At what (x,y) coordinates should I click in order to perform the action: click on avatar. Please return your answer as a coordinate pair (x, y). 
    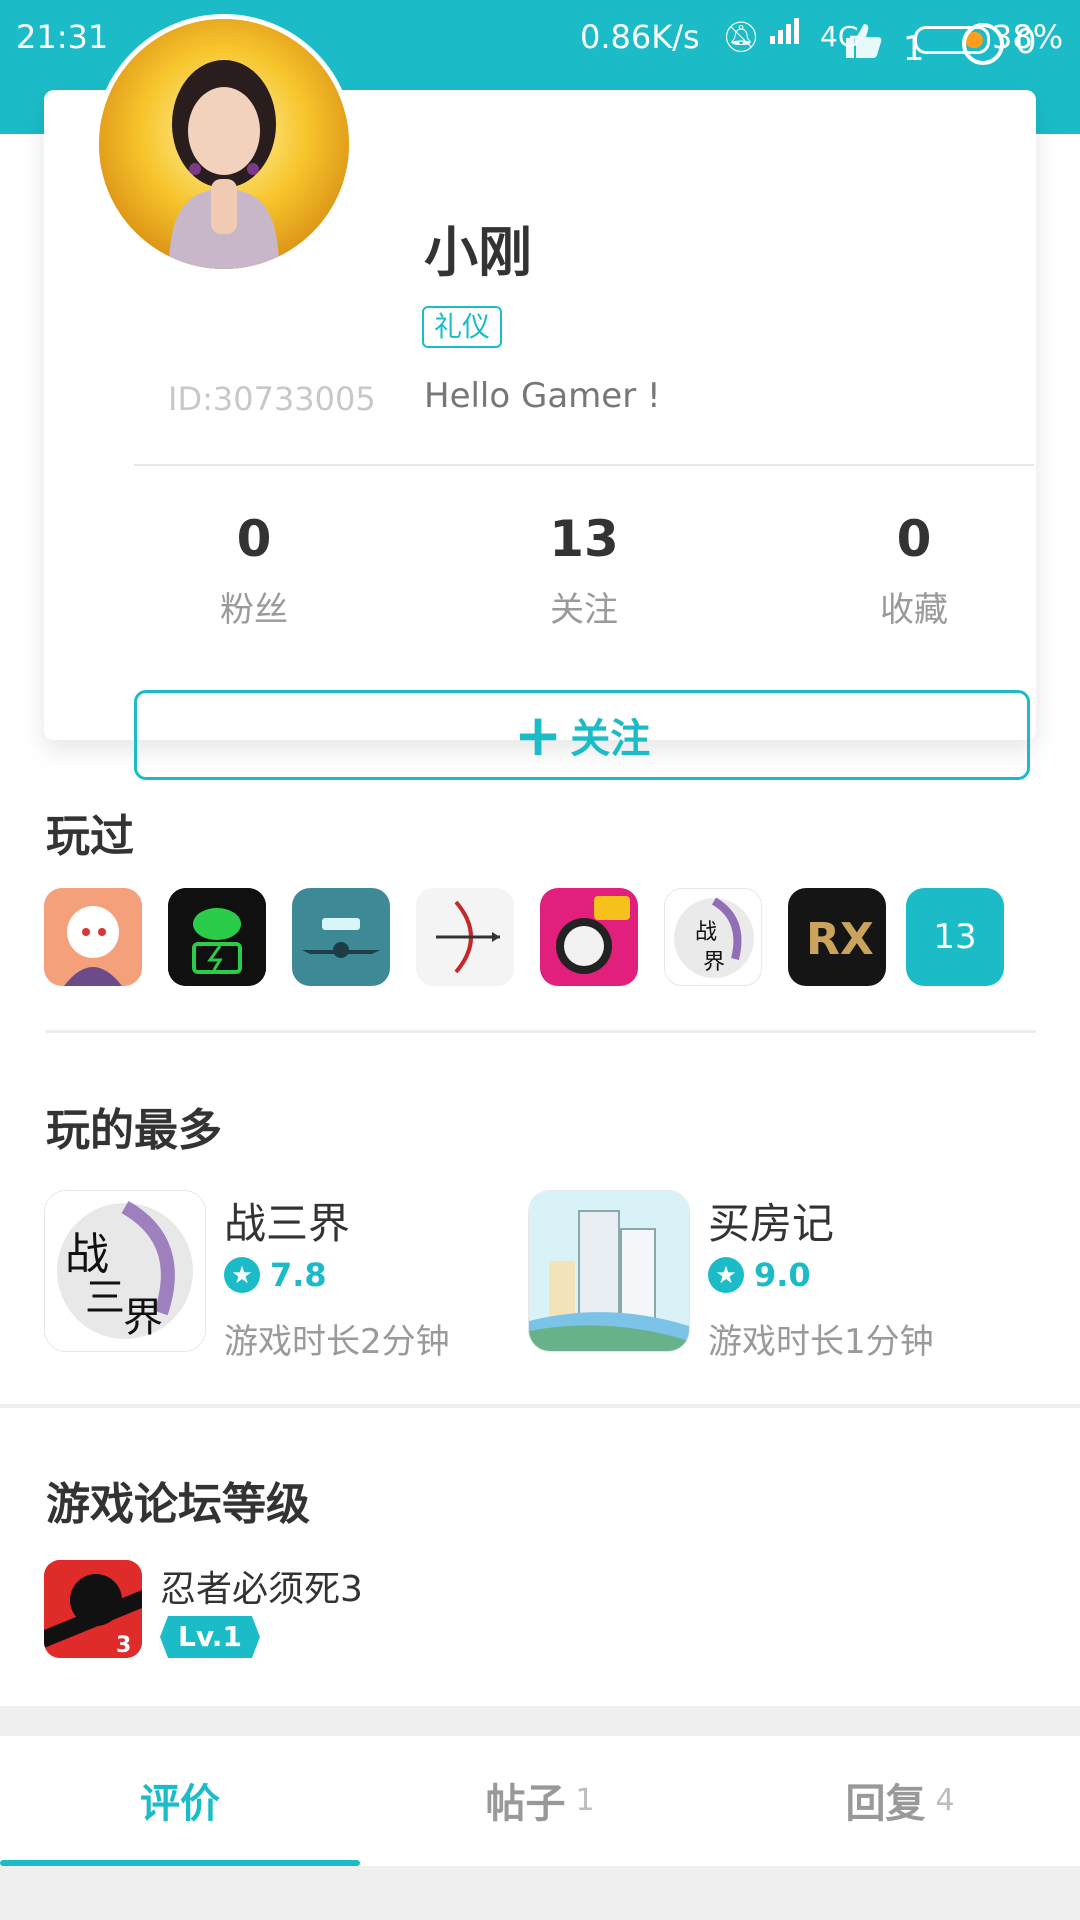
    Looking at the image, I should click on (224, 144).